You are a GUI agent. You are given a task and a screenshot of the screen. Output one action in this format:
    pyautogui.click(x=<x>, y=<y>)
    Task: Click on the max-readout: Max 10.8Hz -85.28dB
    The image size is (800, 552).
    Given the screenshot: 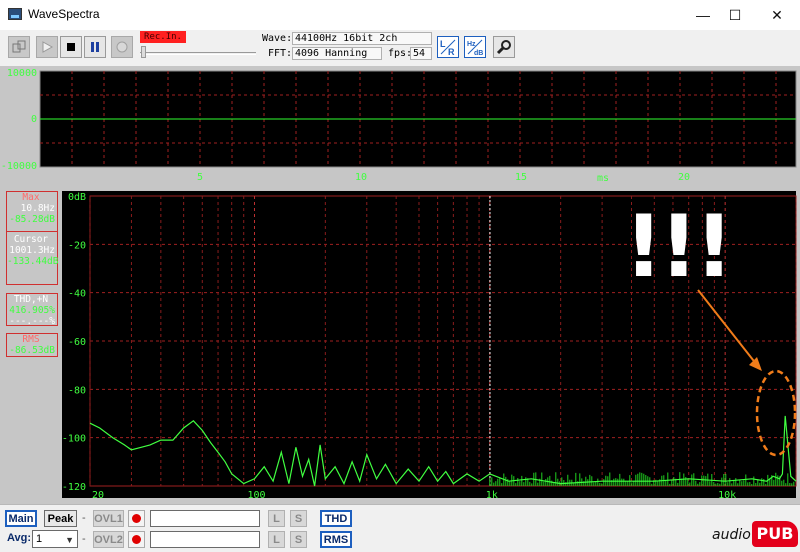 What is the action you would take?
    pyautogui.click(x=32, y=211)
    